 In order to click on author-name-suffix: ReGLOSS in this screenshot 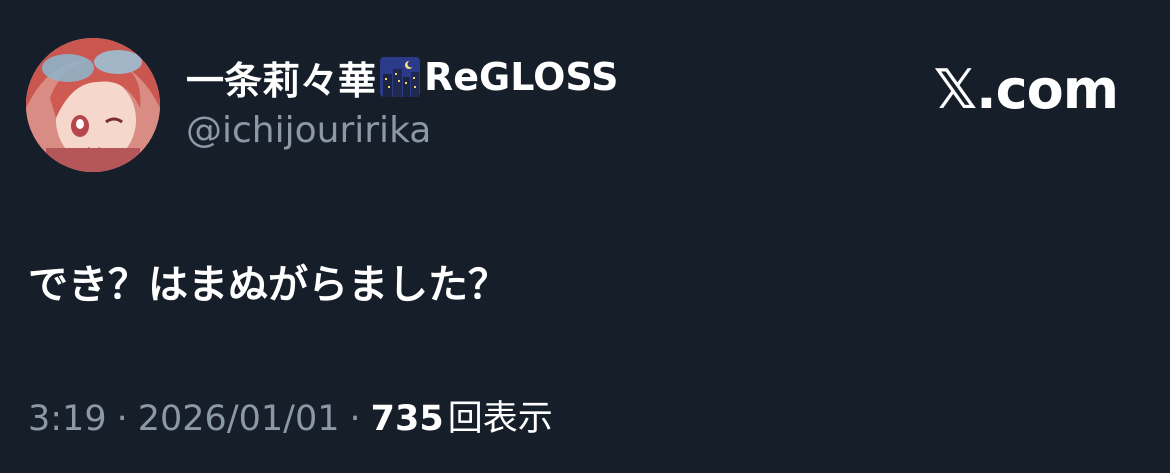, I will do `click(521, 77)`.